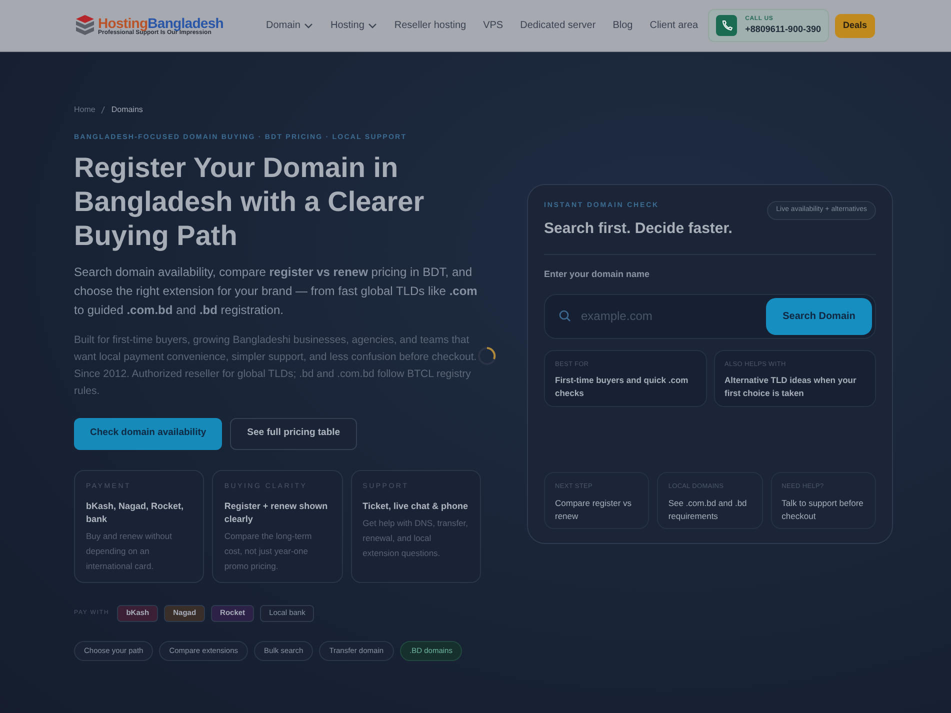  Describe the element at coordinates (819, 316) in the screenshot. I see `search-domain-button: Search Domain` at that location.